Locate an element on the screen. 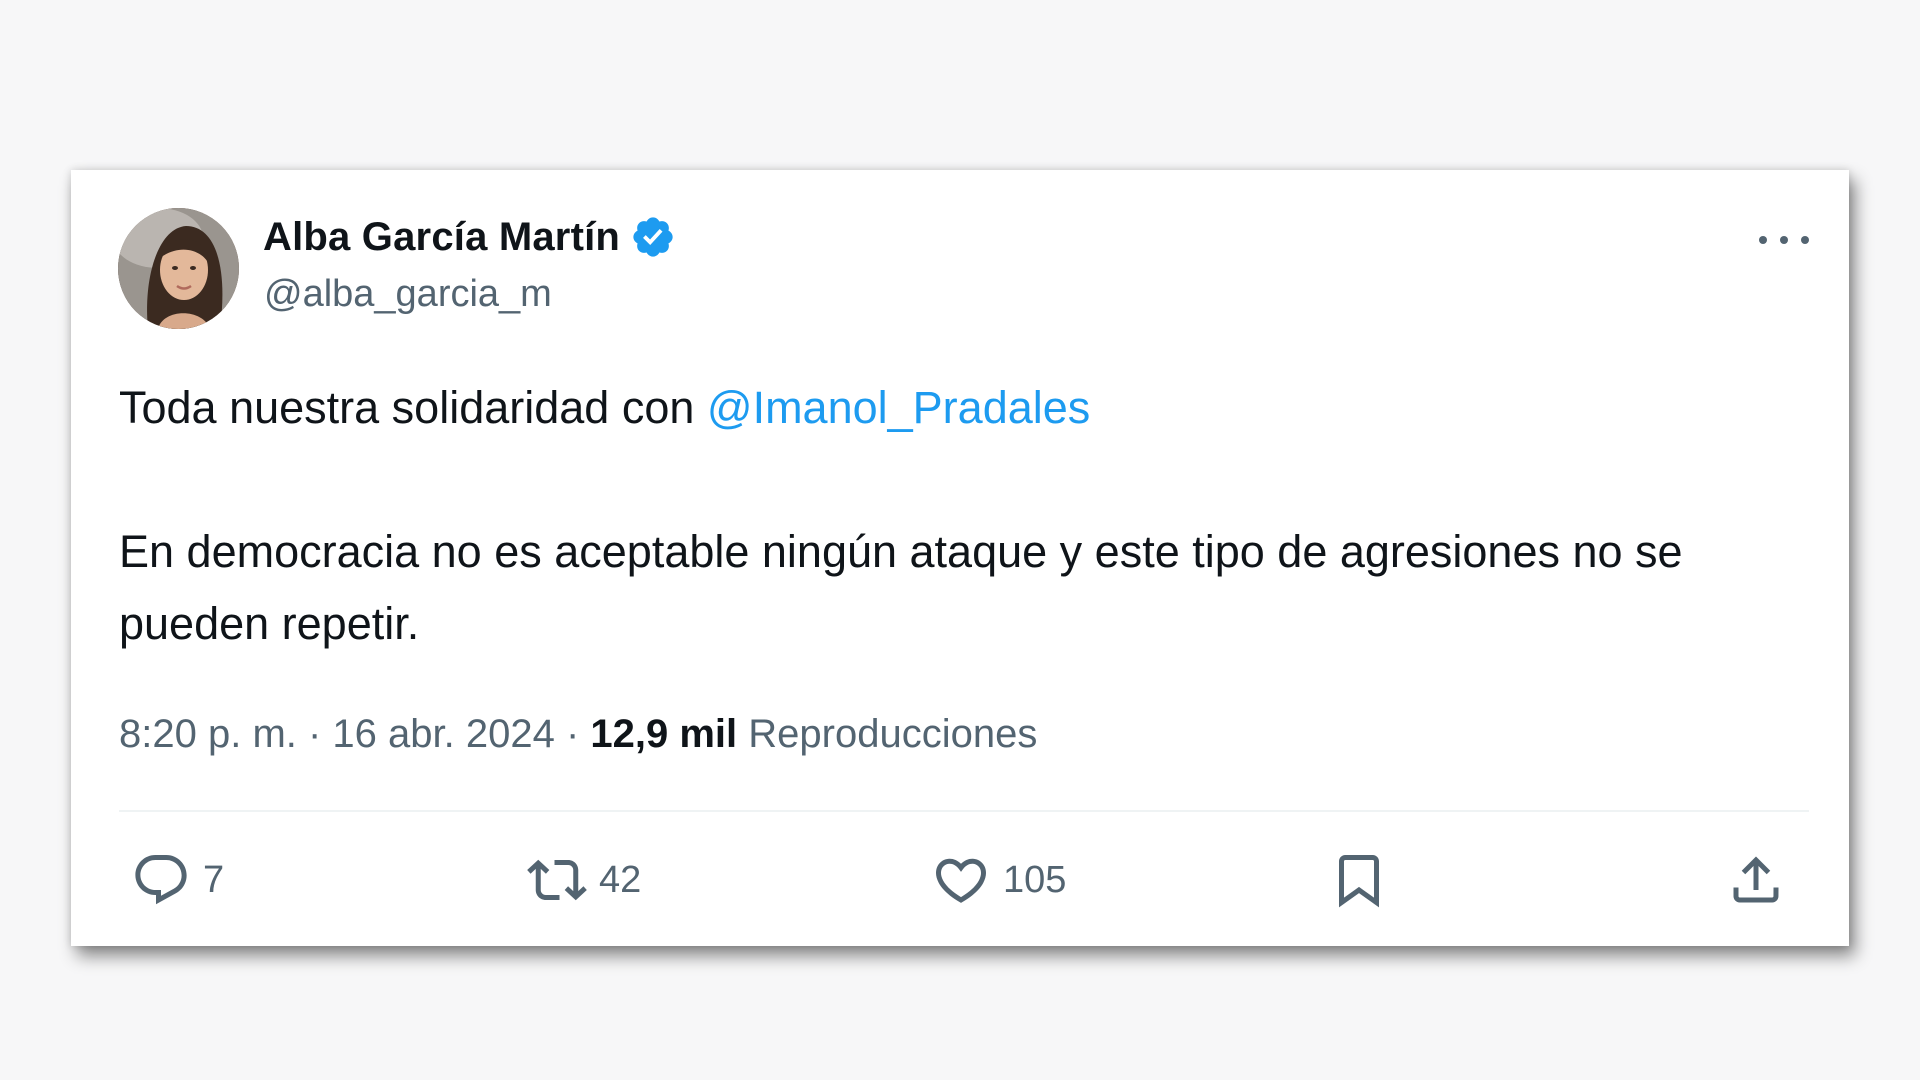  more-options-icon is located at coordinates (1784, 240).